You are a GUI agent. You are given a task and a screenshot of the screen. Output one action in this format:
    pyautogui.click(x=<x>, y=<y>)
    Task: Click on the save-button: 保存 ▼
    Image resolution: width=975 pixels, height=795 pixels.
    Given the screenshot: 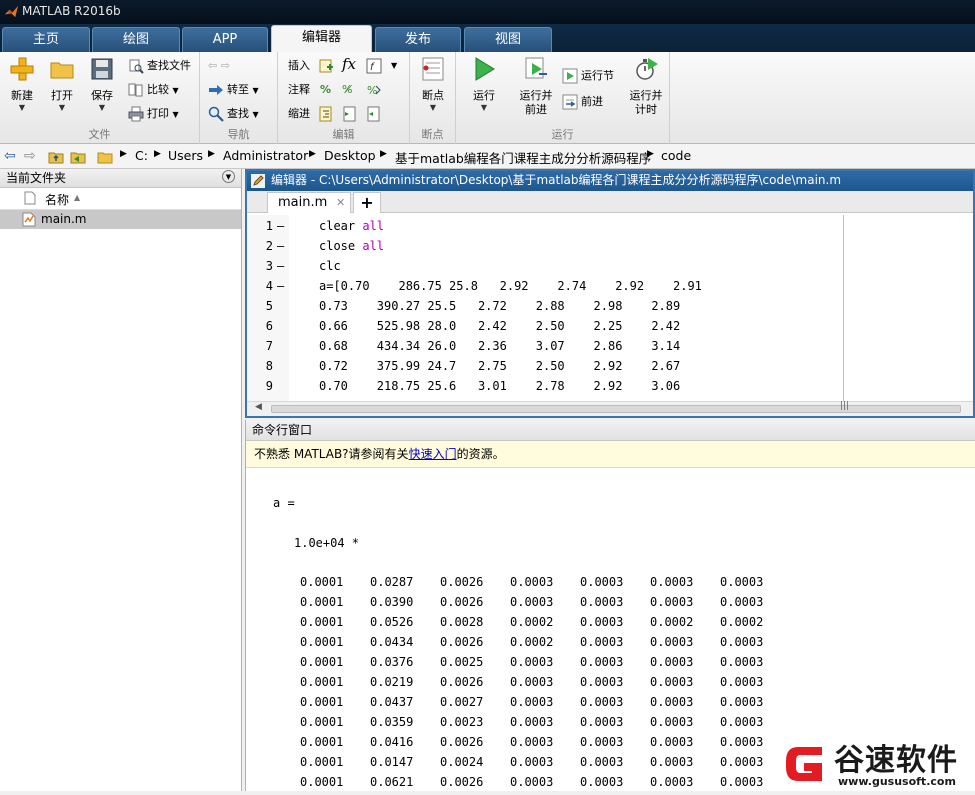 What is the action you would take?
    pyautogui.click(x=102, y=84)
    